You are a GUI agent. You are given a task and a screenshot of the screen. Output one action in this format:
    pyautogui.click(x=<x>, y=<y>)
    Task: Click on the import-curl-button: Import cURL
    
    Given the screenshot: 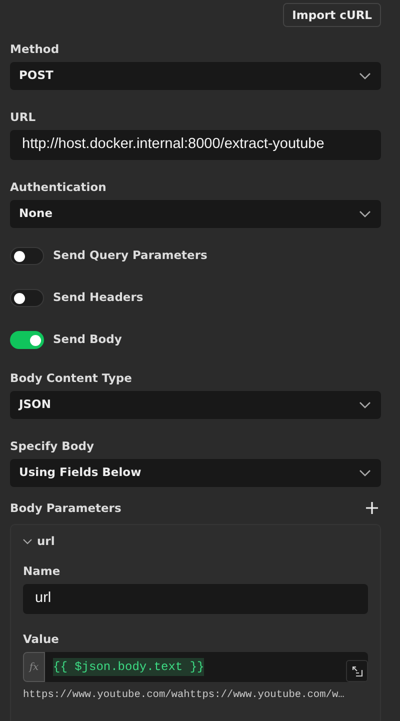 What is the action you would take?
    pyautogui.click(x=332, y=15)
    